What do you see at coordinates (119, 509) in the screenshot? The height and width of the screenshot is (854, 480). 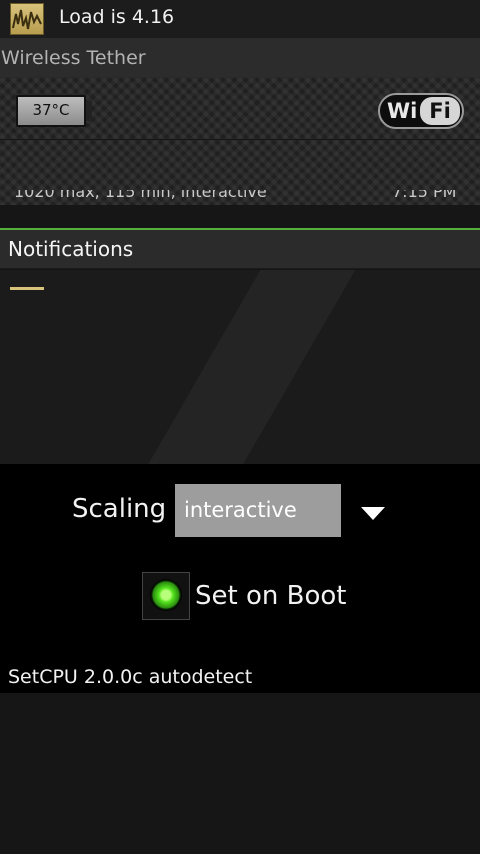 I see `scaling-label: Scaling` at bounding box center [119, 509].